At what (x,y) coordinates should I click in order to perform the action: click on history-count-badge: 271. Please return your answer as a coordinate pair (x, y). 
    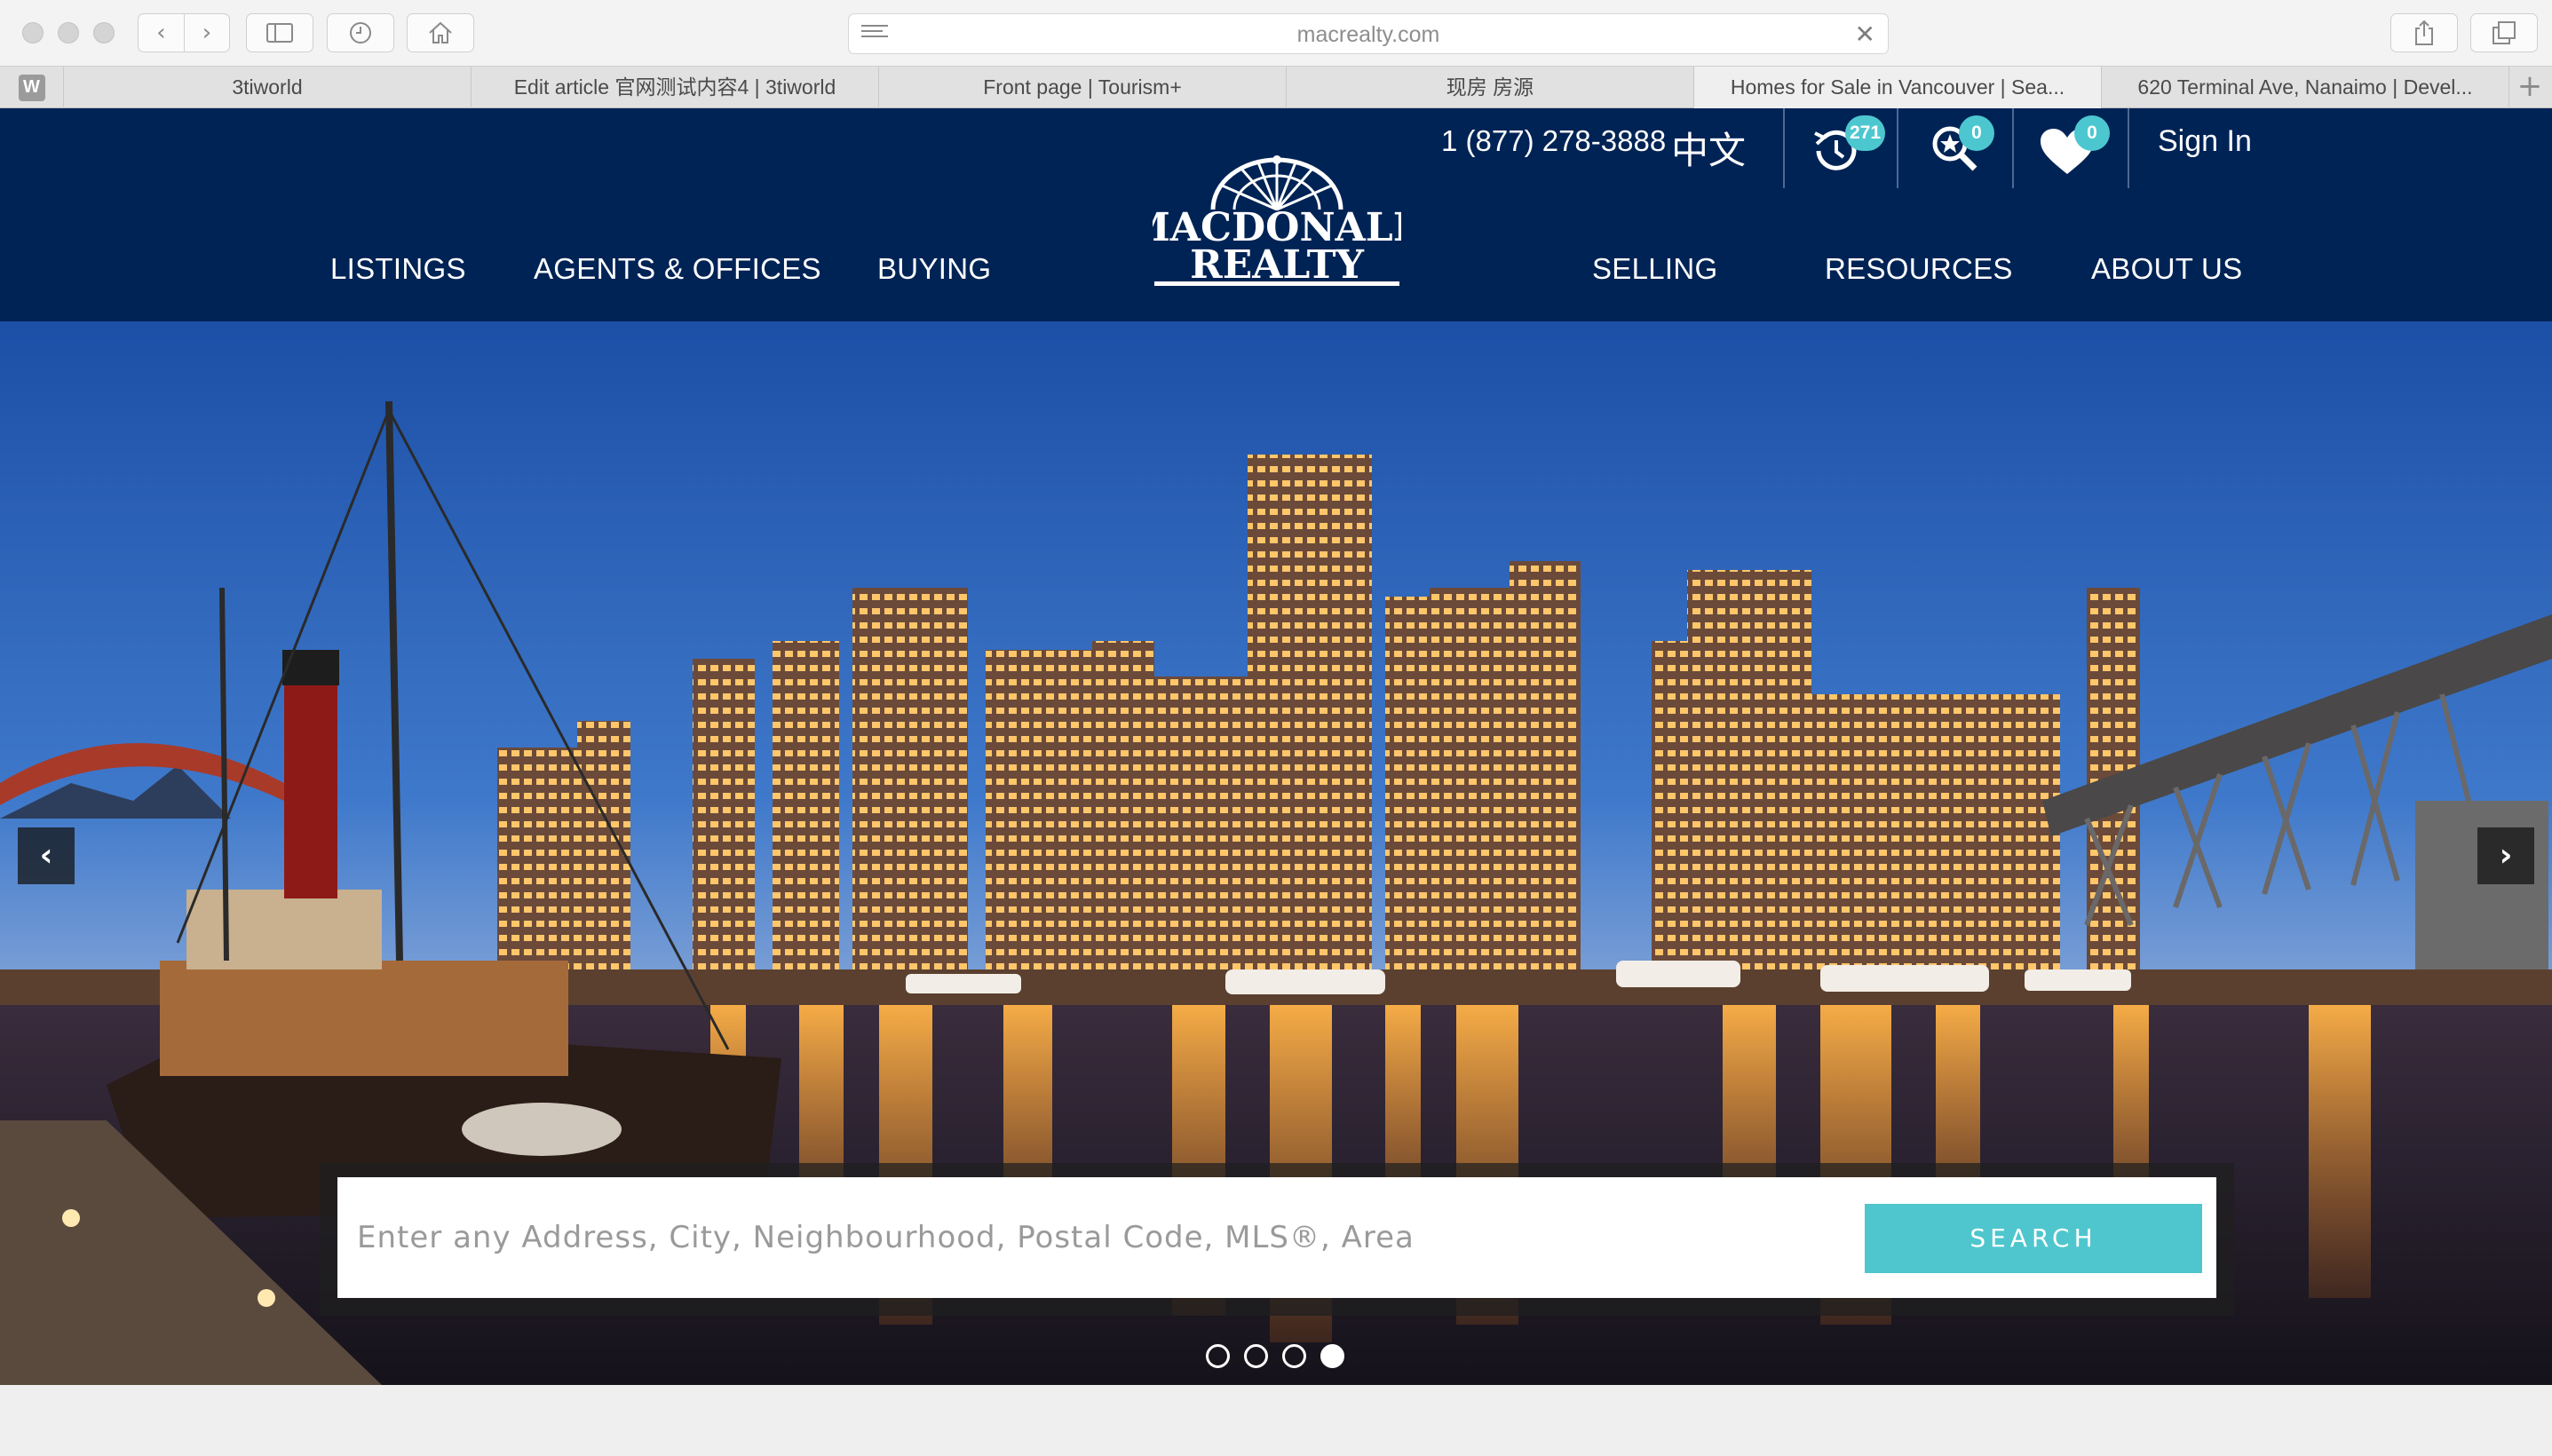
    Looking at the image, I should click on (1865, 133).